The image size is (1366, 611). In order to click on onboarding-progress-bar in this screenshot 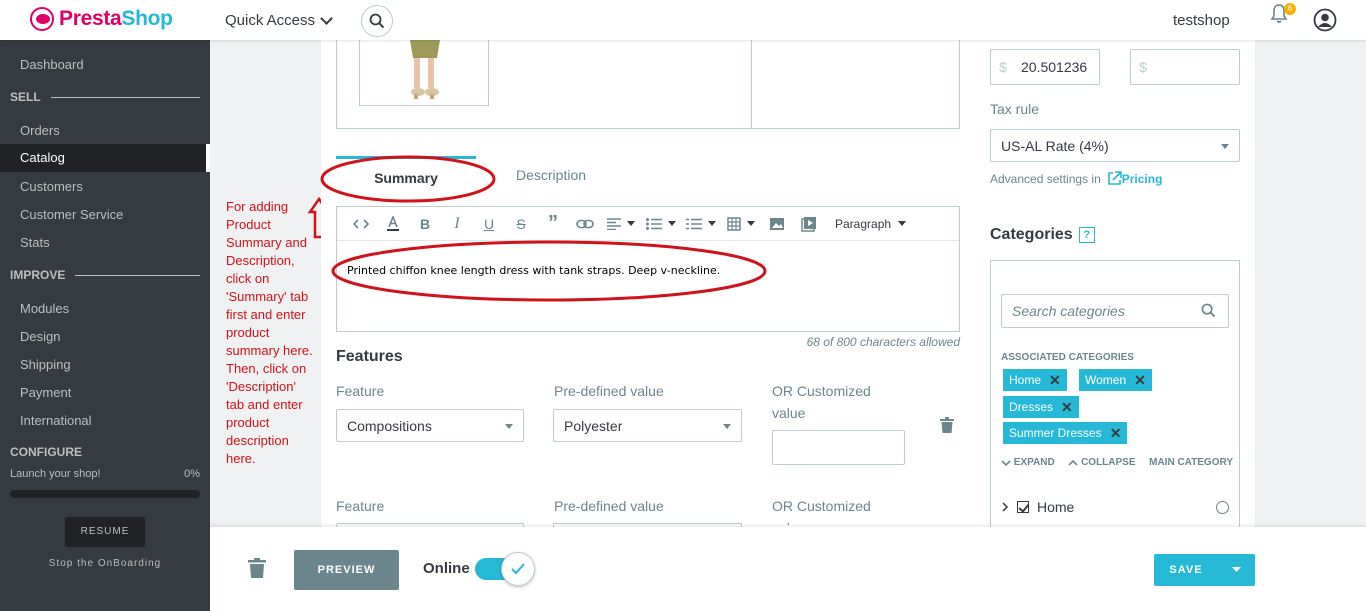, I will do `click(105, 494)`.